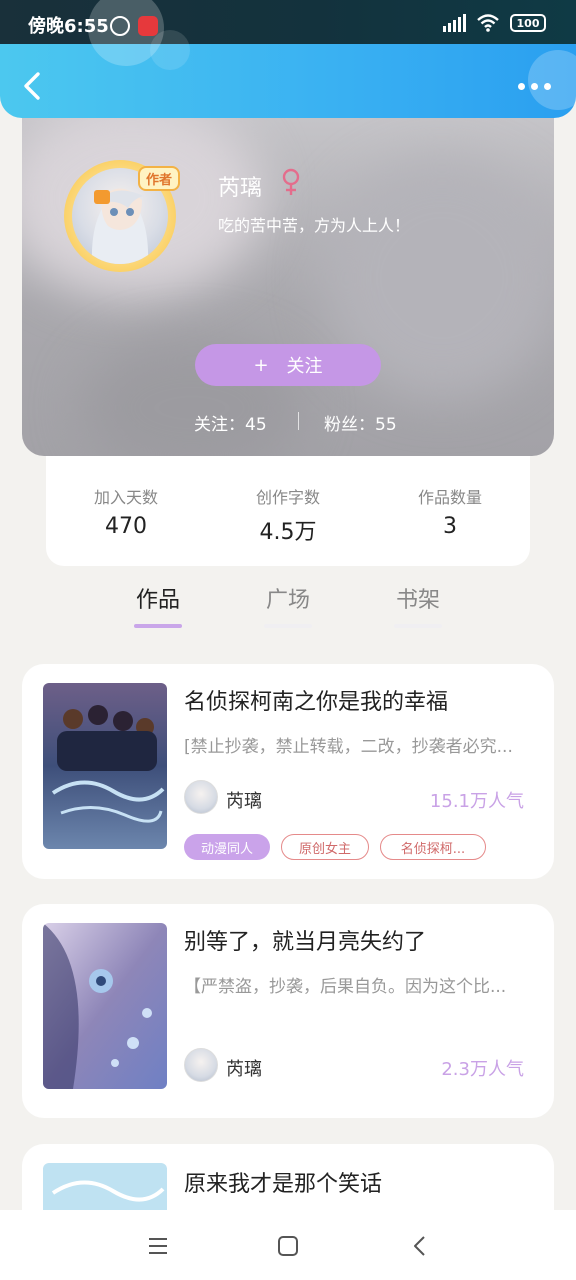 The image size is (576, 1280). Describe the element at coordinates (454, 23) in the screenshot. I see `signal-icon` at that location.